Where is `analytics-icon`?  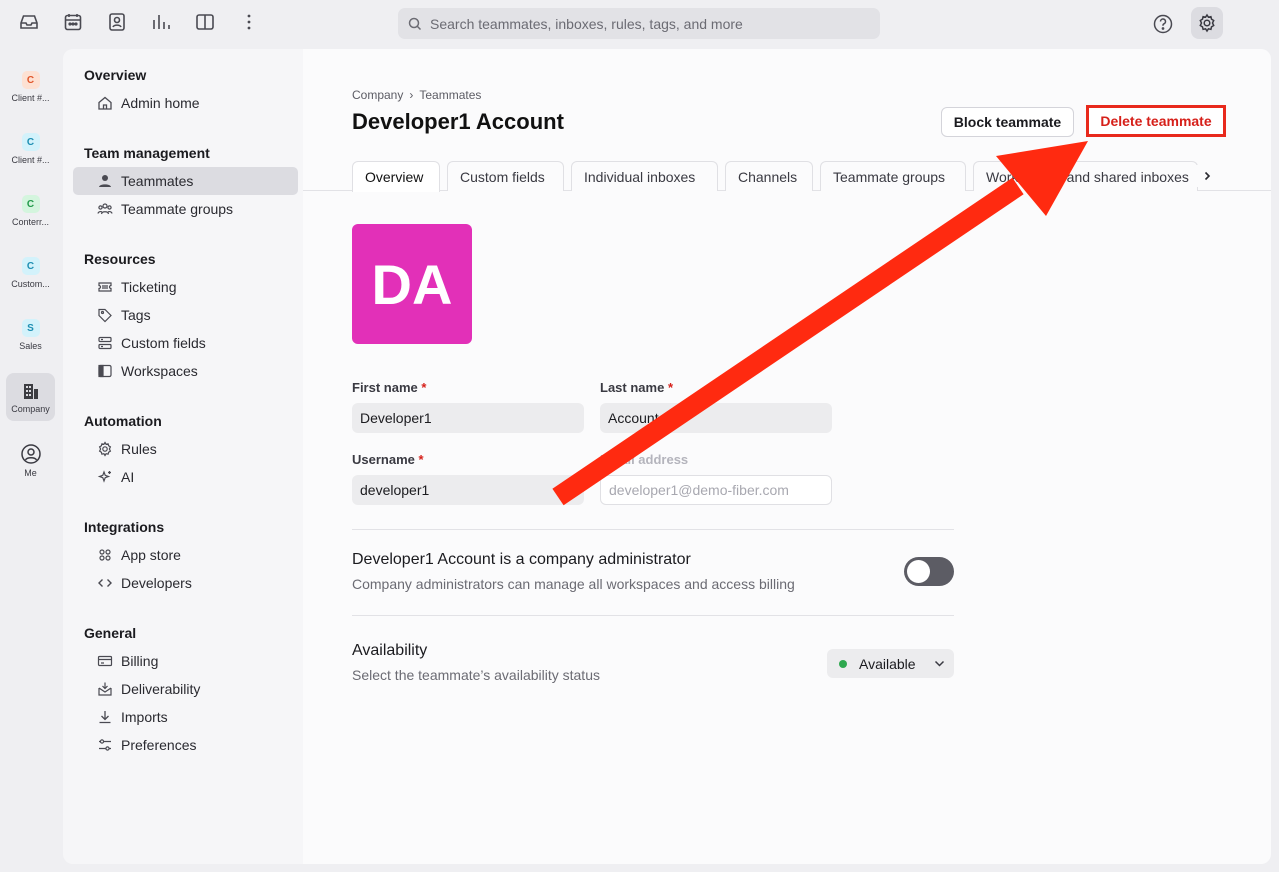 analytics-icon is located at coordinates (161, 22).